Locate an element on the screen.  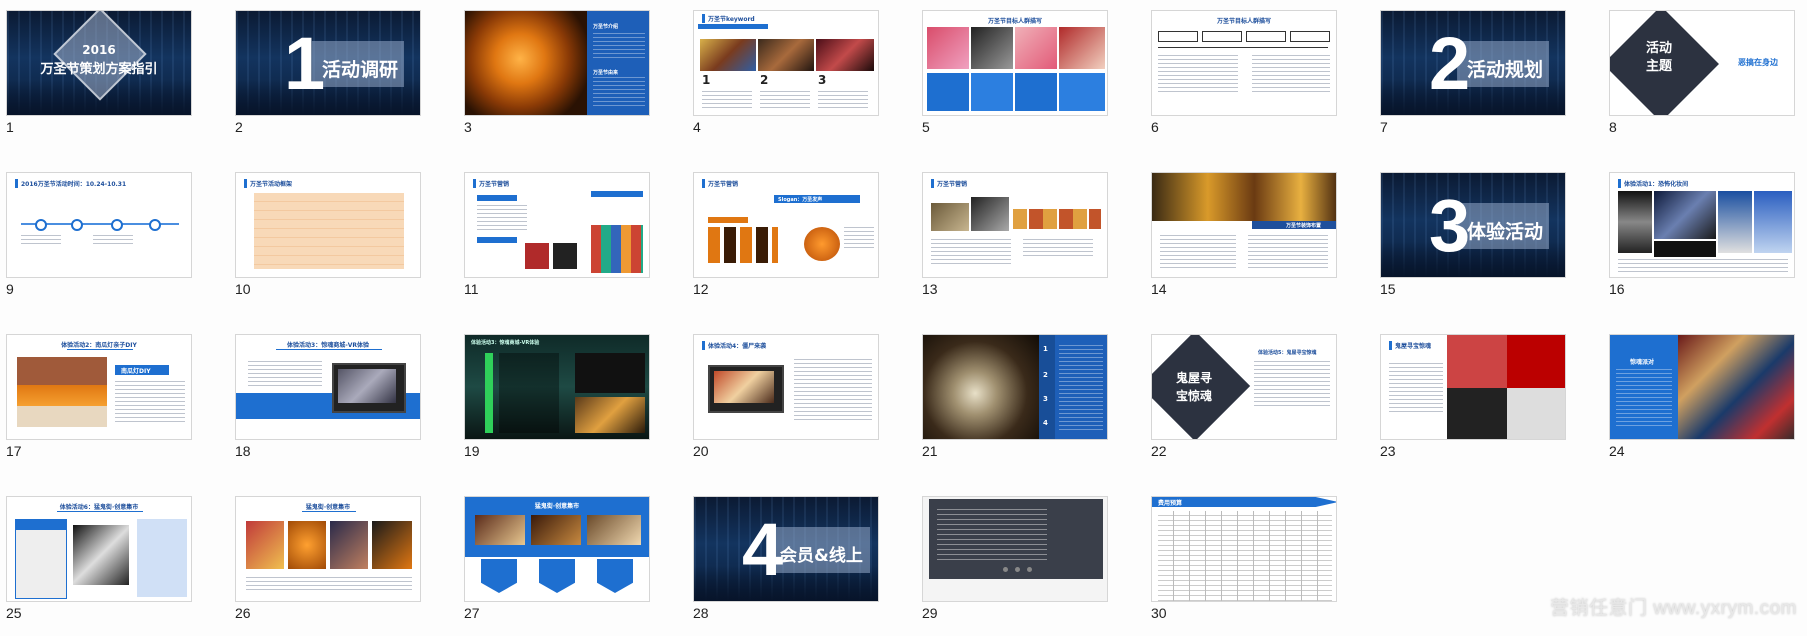
slide-thumbnail-29: 29 is located at coordinates (1013, 561).